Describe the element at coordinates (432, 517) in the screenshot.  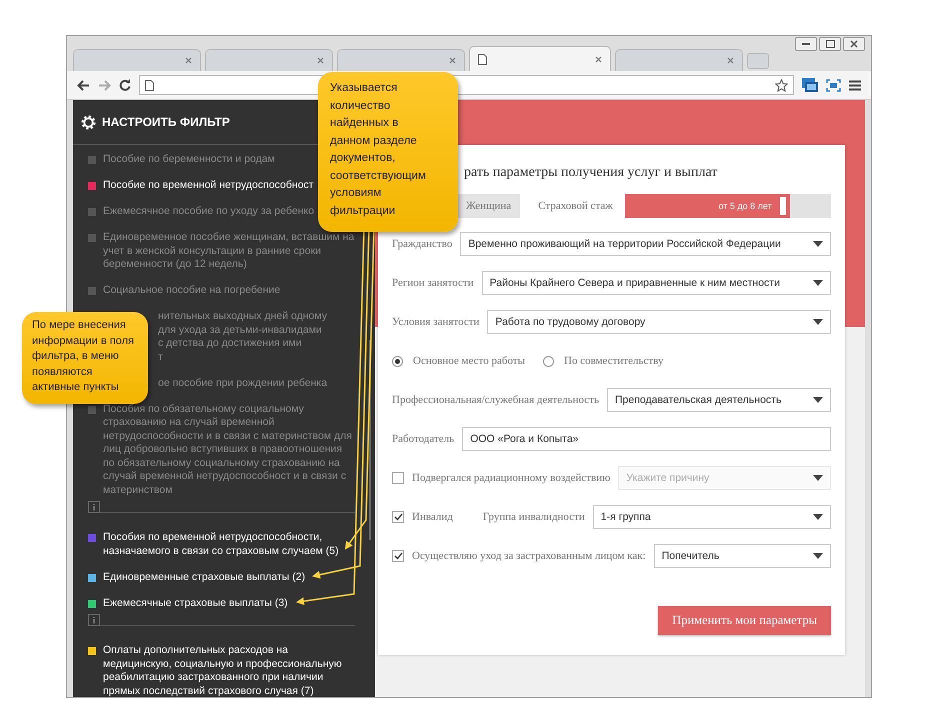
I see `checkbox-label: Инвалид` at that location.